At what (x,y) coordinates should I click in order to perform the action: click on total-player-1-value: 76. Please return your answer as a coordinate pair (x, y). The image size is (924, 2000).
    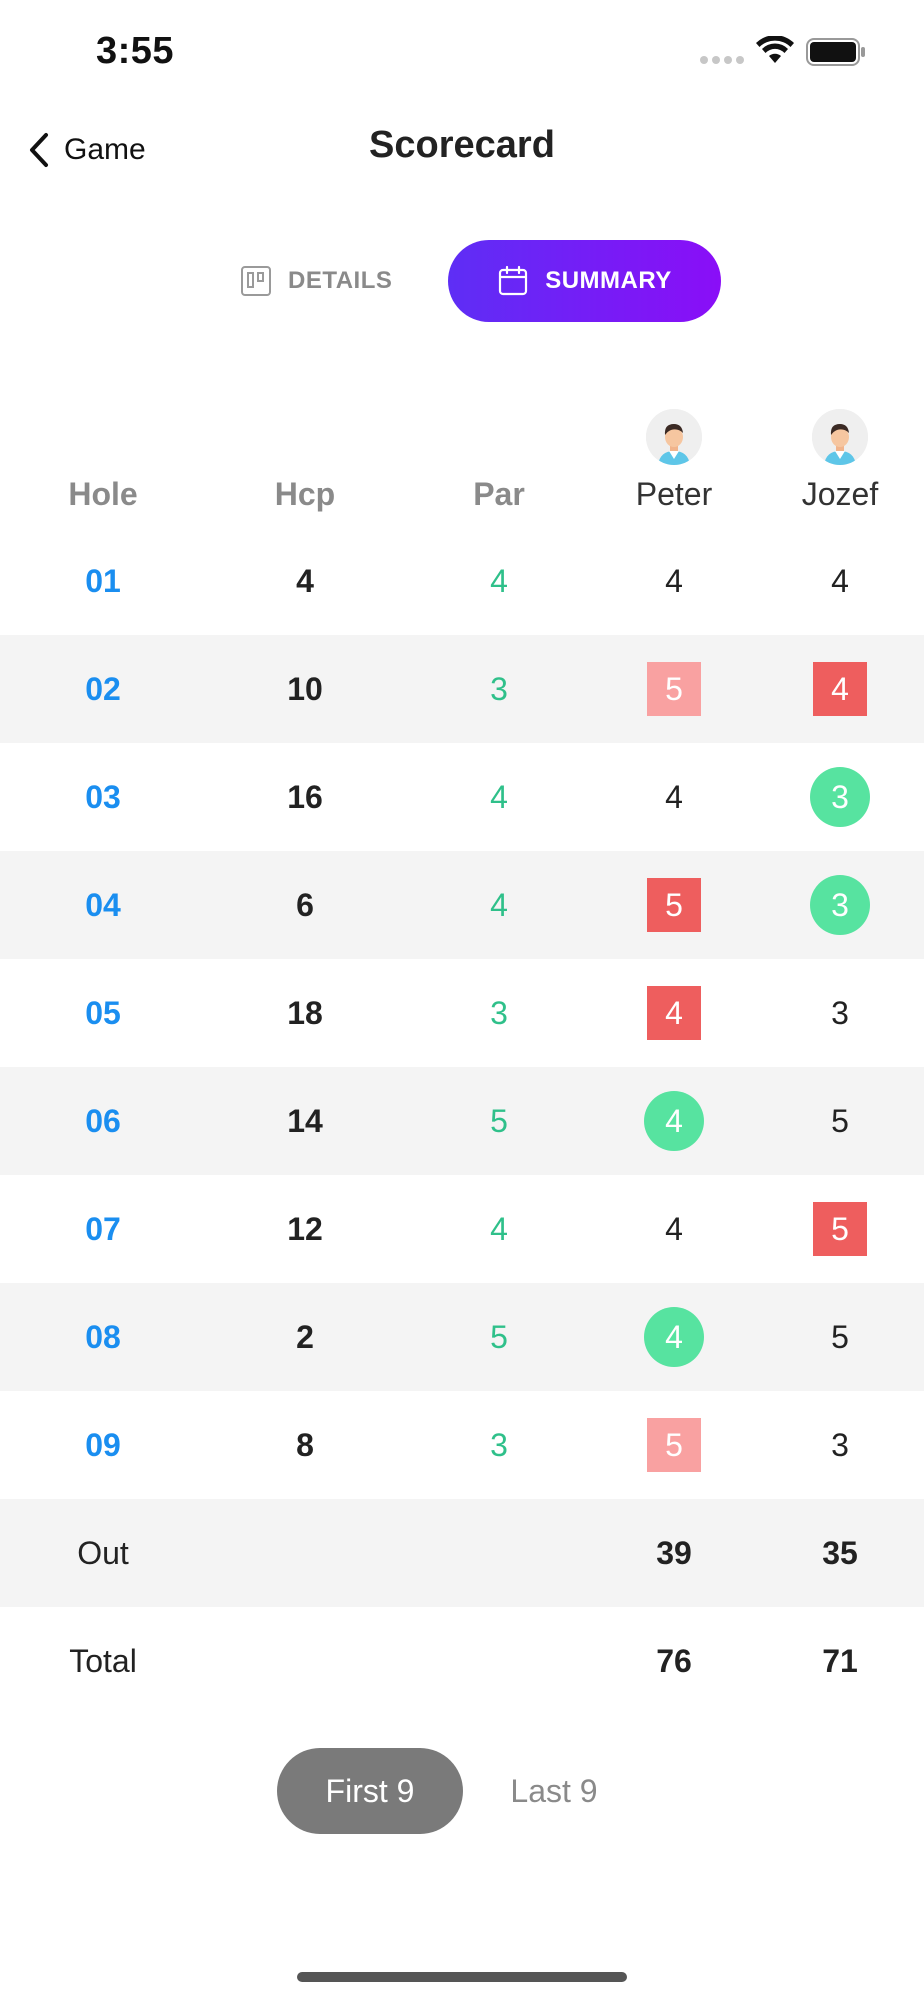
    Looking at the image, I should click on (674, 1660).